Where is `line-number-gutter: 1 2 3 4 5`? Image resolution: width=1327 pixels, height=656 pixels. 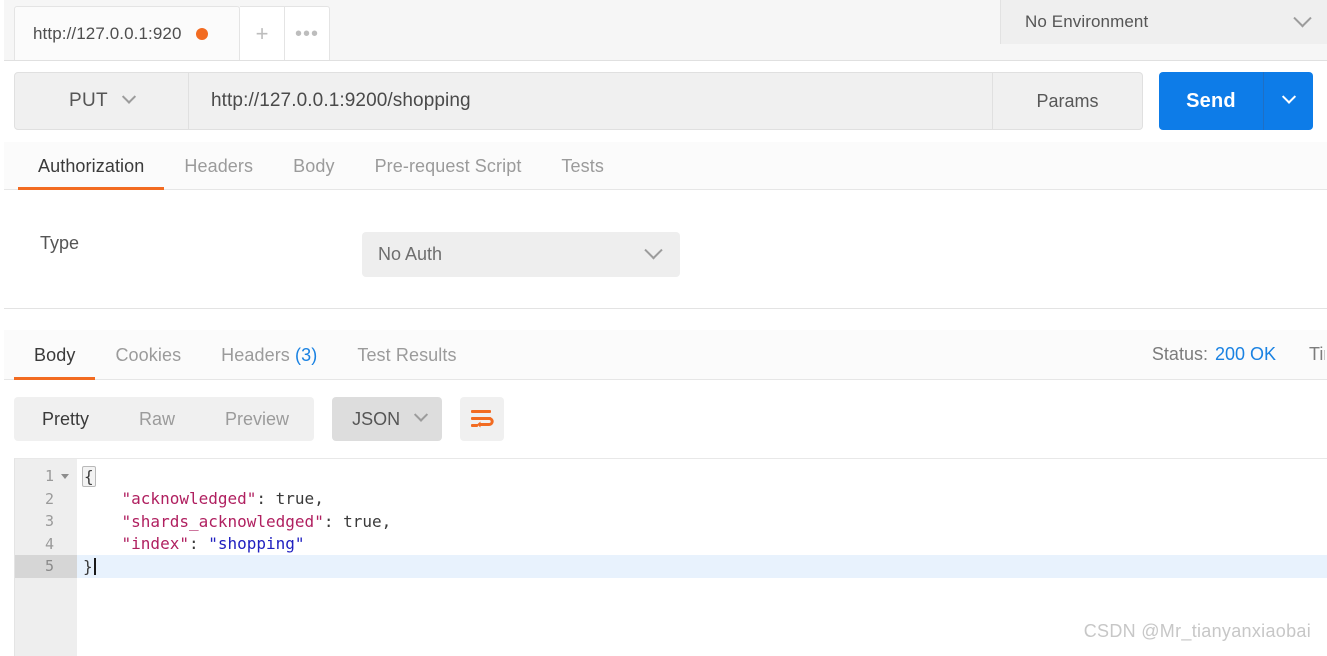
line-number-gutter: 1 2 3 4 5 is located at coordinates (46, 557).